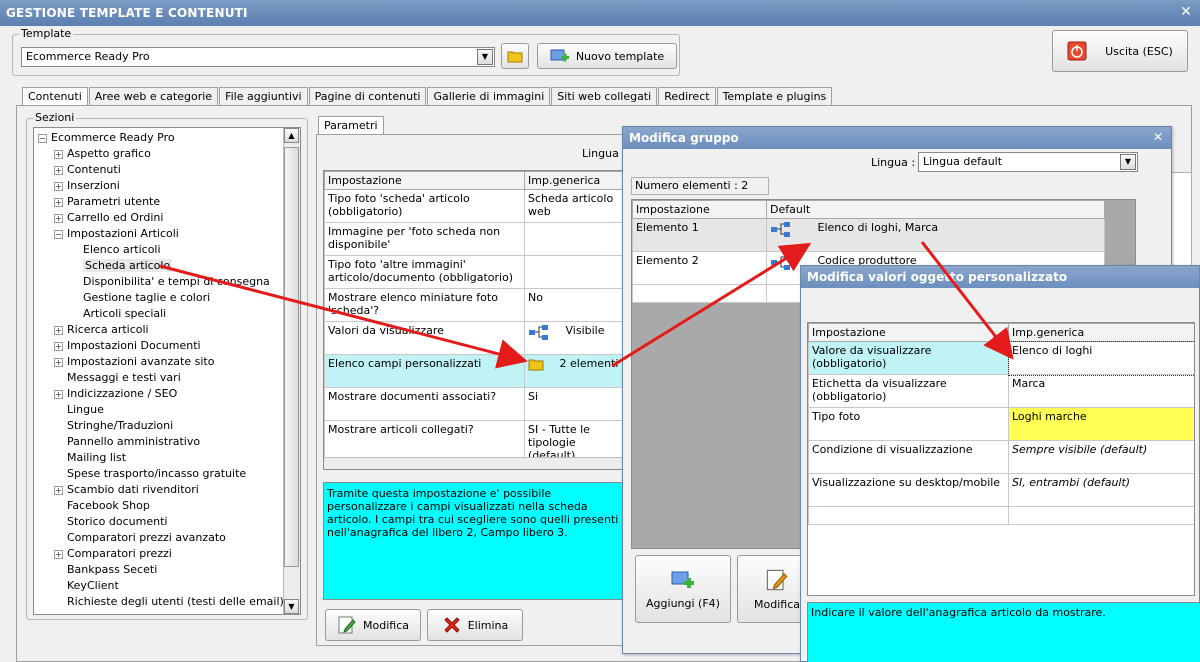 The width and height of the screenshot is (1200, 662). I want to click on arrow-to-custom-fields, so click(343, 316).